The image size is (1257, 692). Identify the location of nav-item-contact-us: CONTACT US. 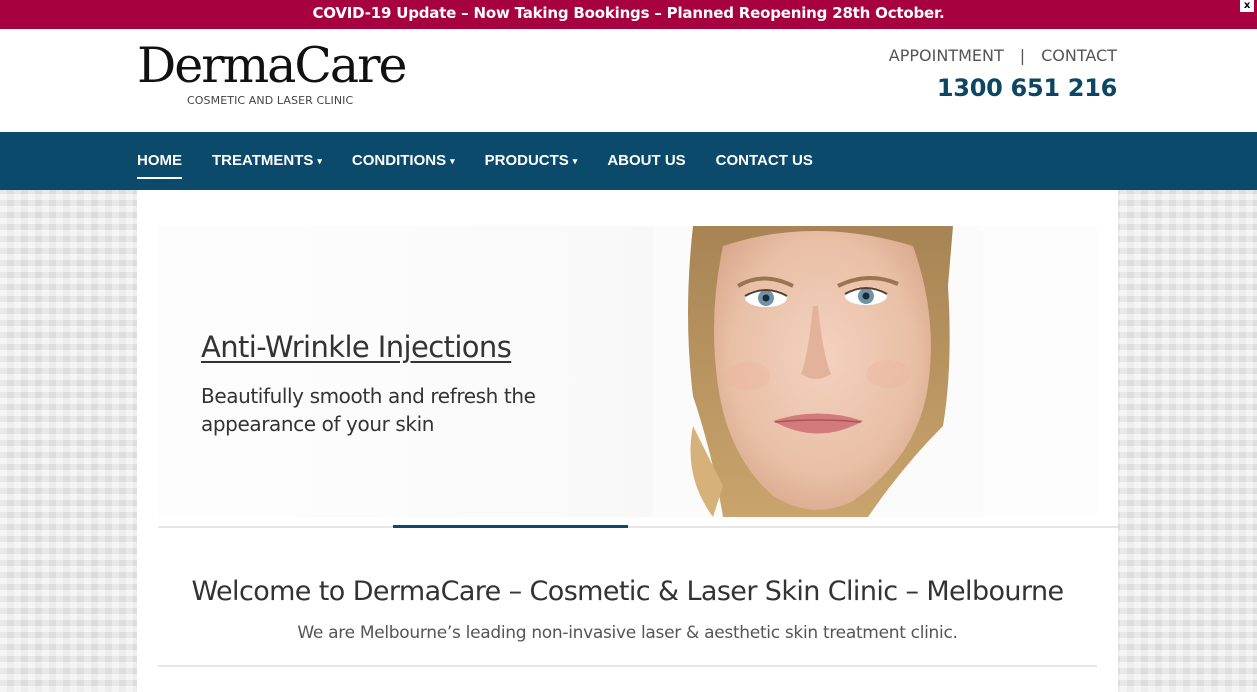
(764, 161).